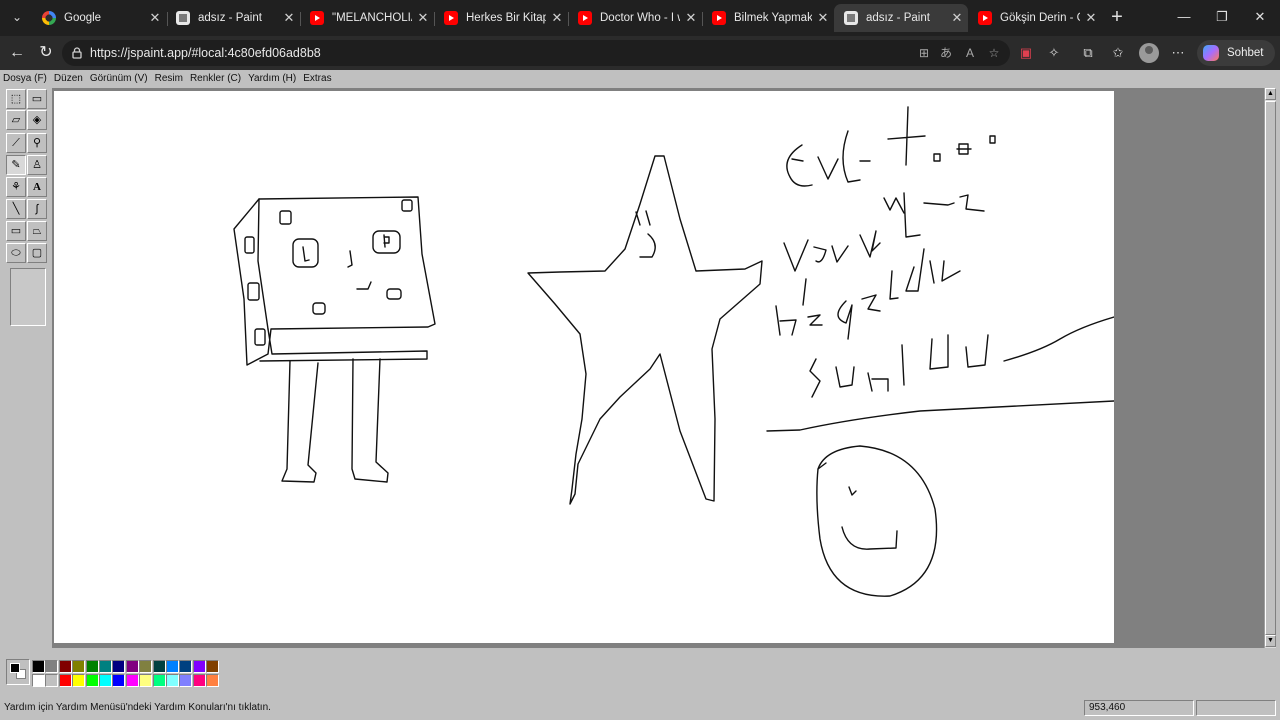 The width and height of the screenshot is (1280, 720). I want to click on line-tool: ╲, so click(16, 209).